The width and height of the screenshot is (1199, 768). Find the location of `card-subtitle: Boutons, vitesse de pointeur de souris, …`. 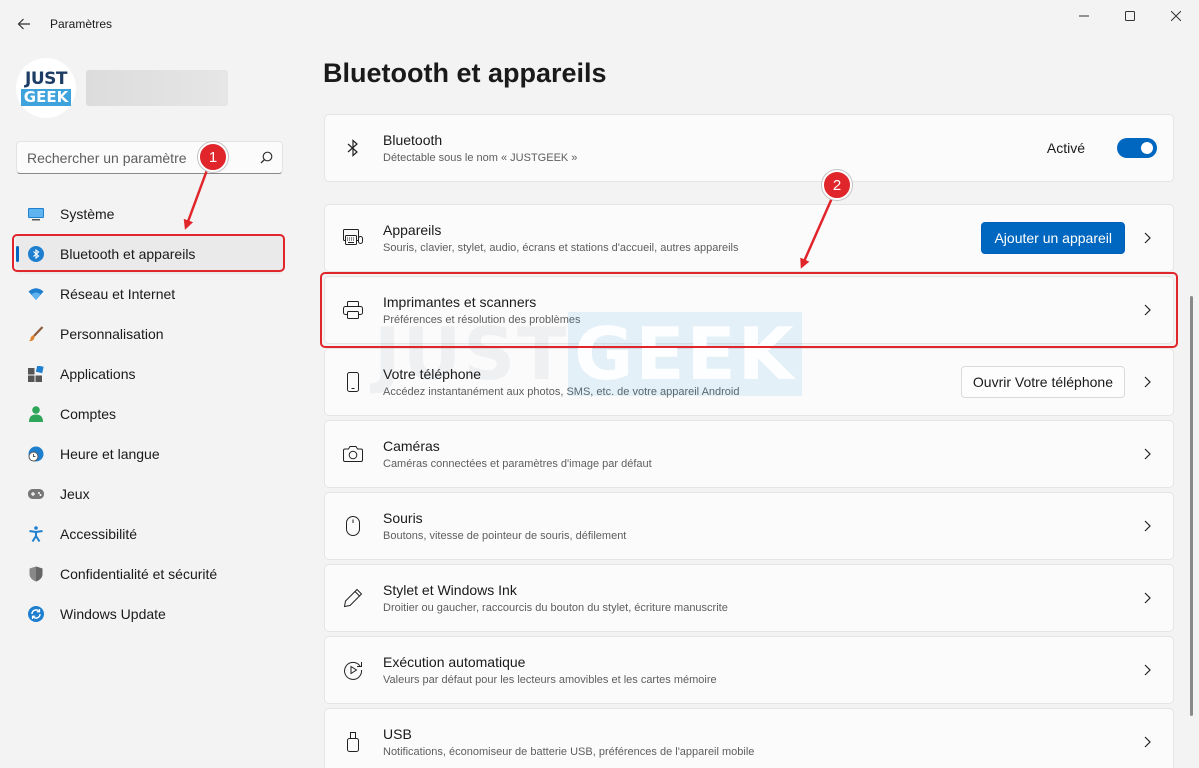

card-subtitle: Boutons, vitesse de pointeur de souris, … is located at coordinates (505, 536).